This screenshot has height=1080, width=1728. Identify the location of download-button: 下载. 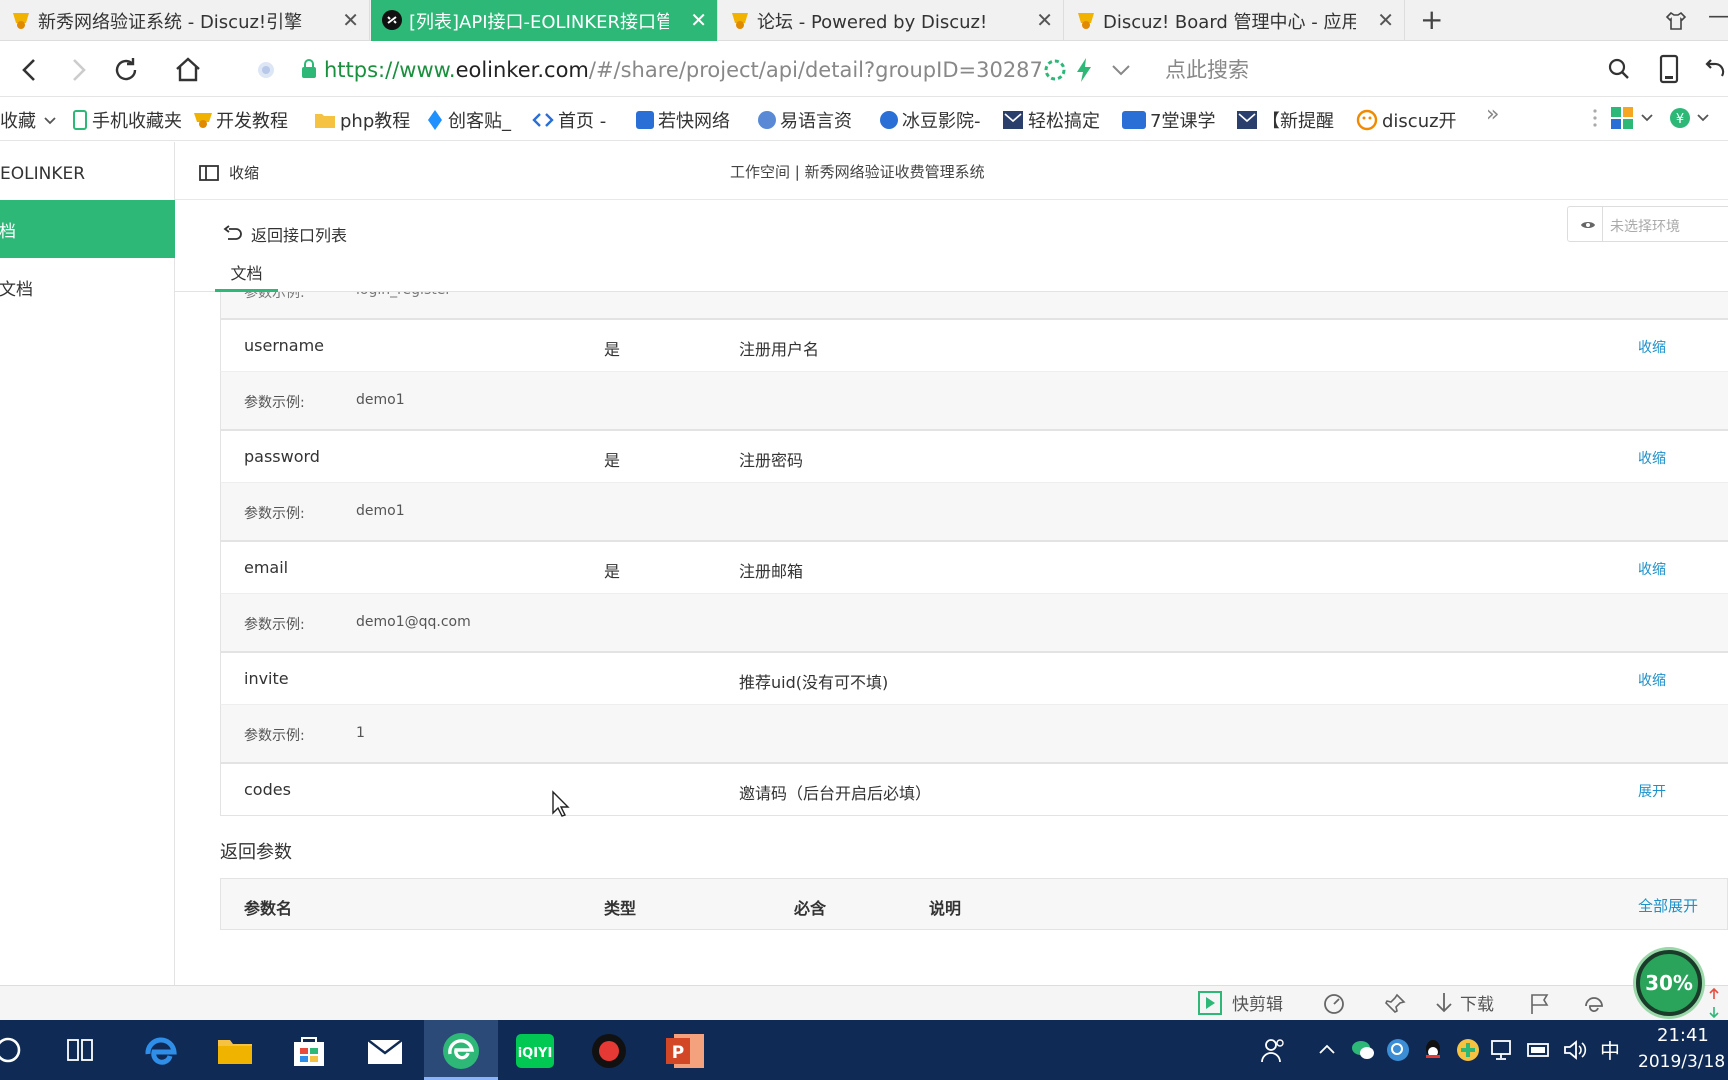
(1464, 1002).